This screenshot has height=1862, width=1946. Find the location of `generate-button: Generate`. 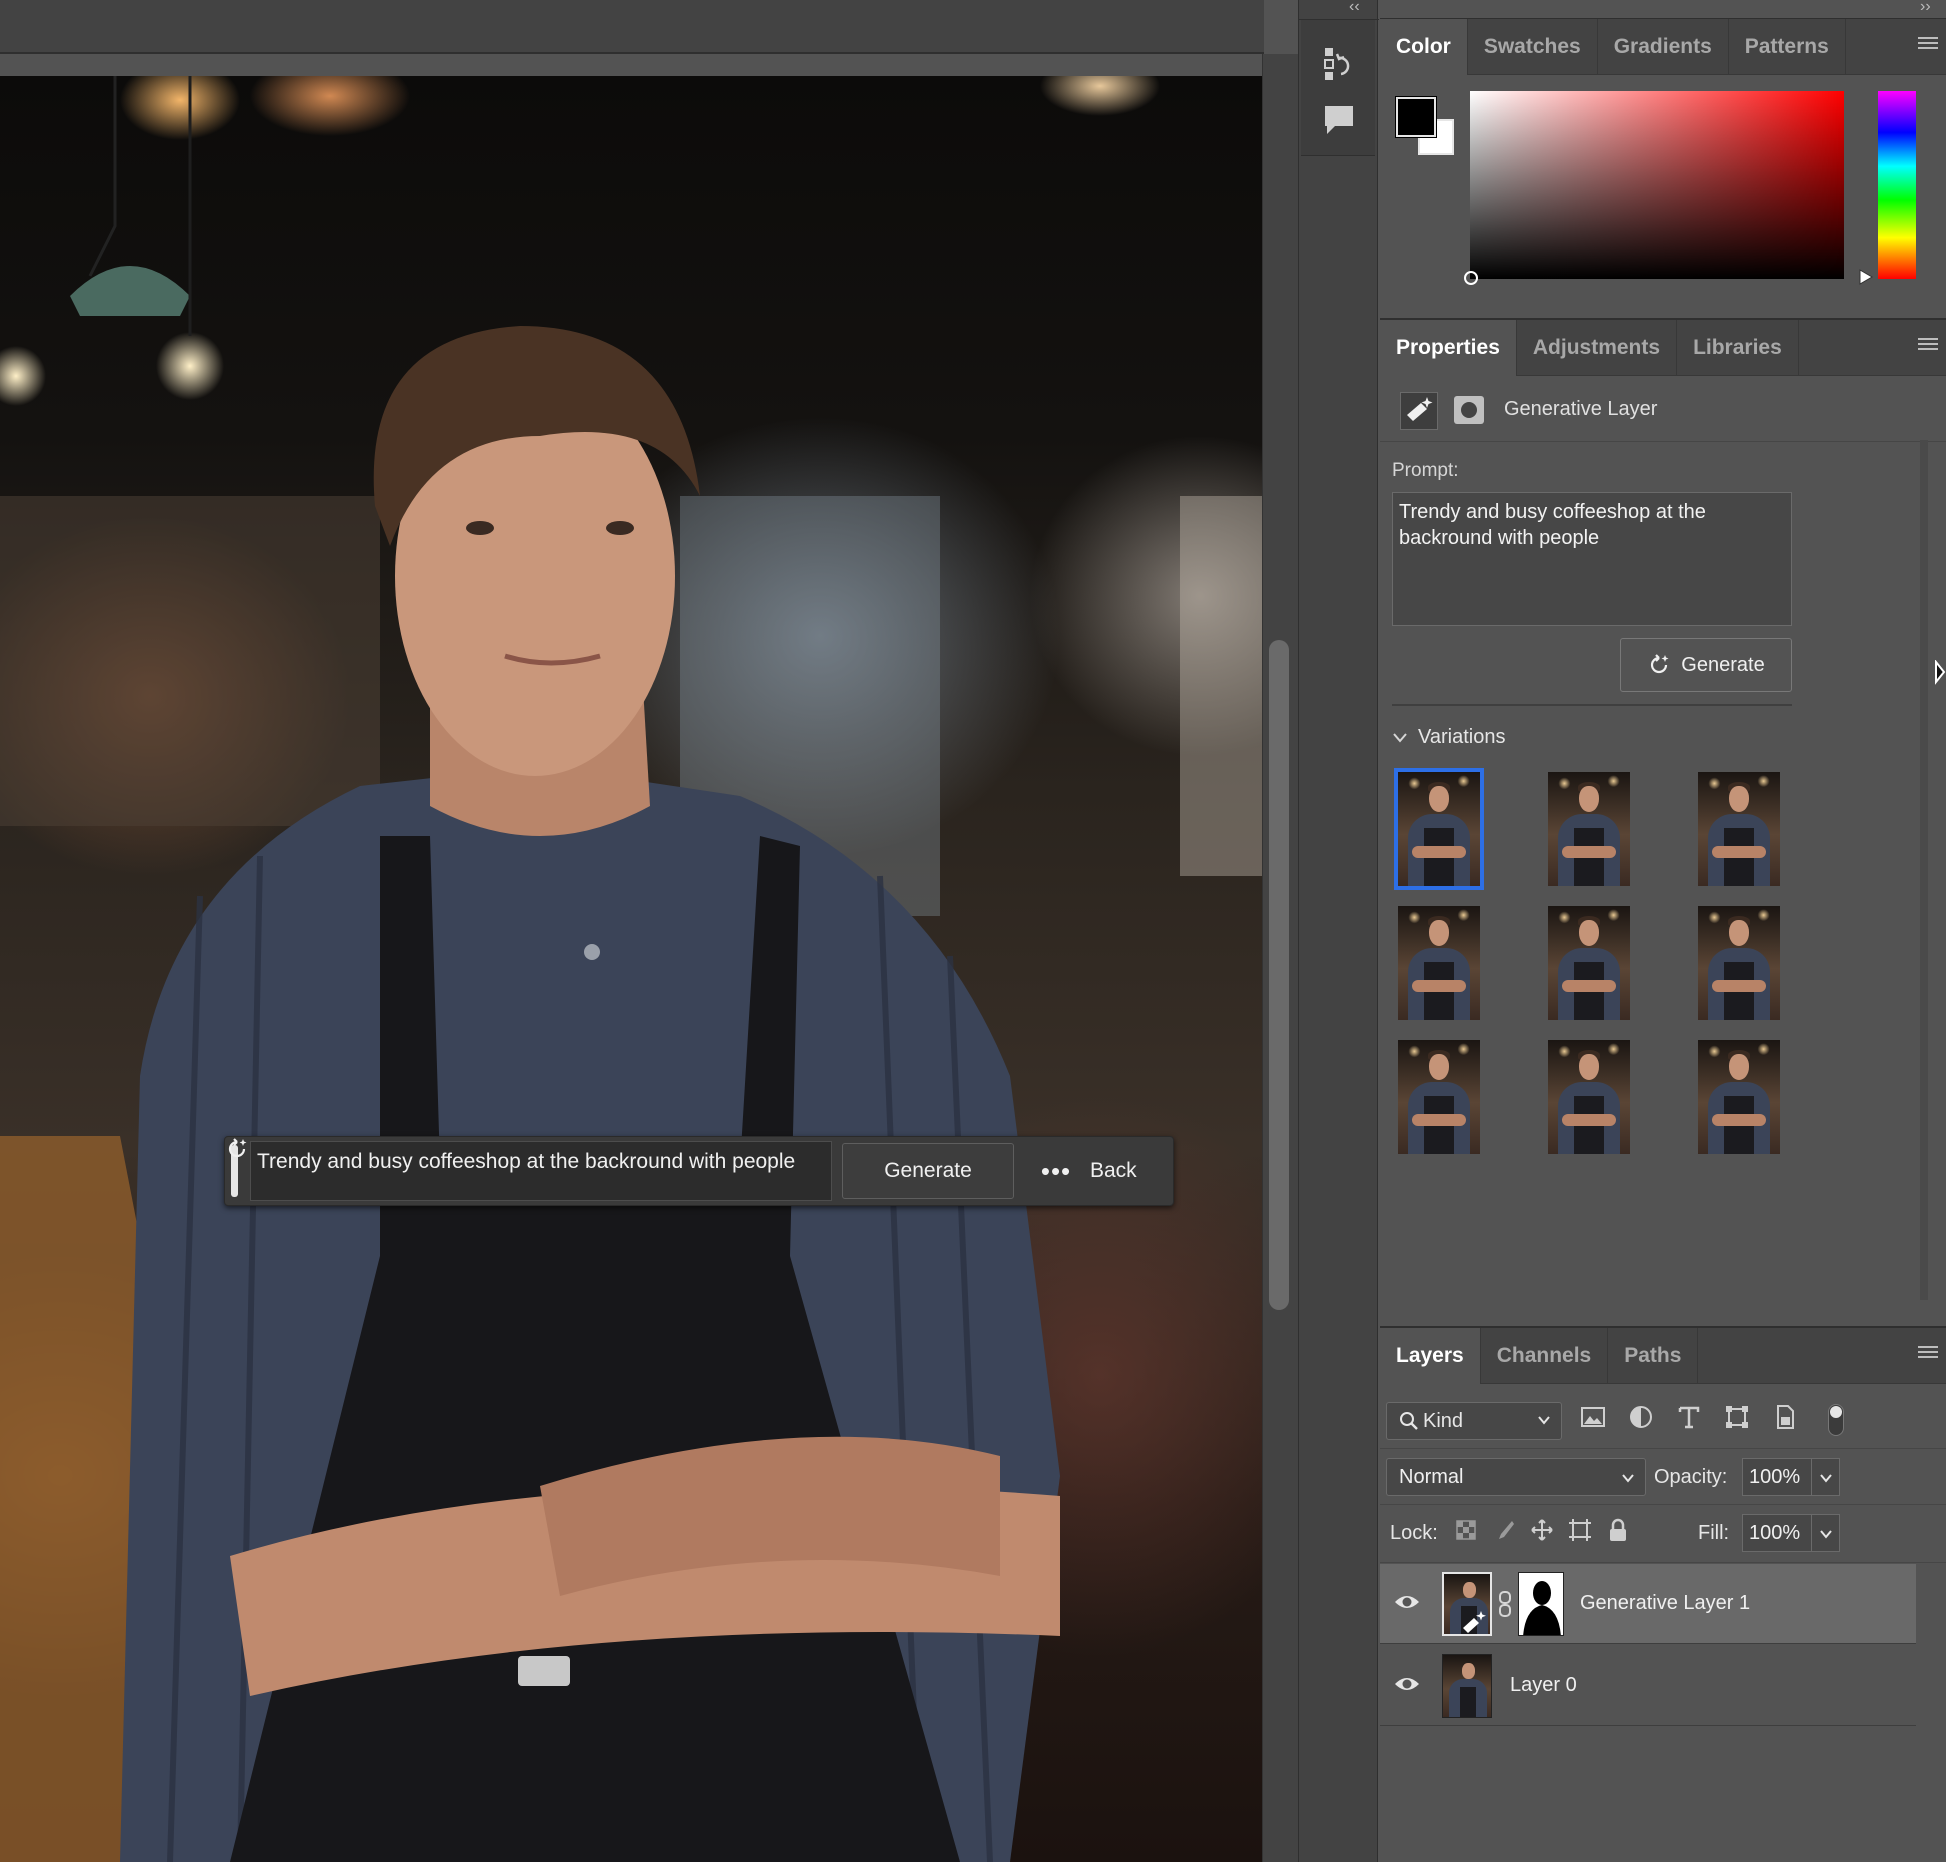

generate-button: Generate is located at coordinates (1706, 665).